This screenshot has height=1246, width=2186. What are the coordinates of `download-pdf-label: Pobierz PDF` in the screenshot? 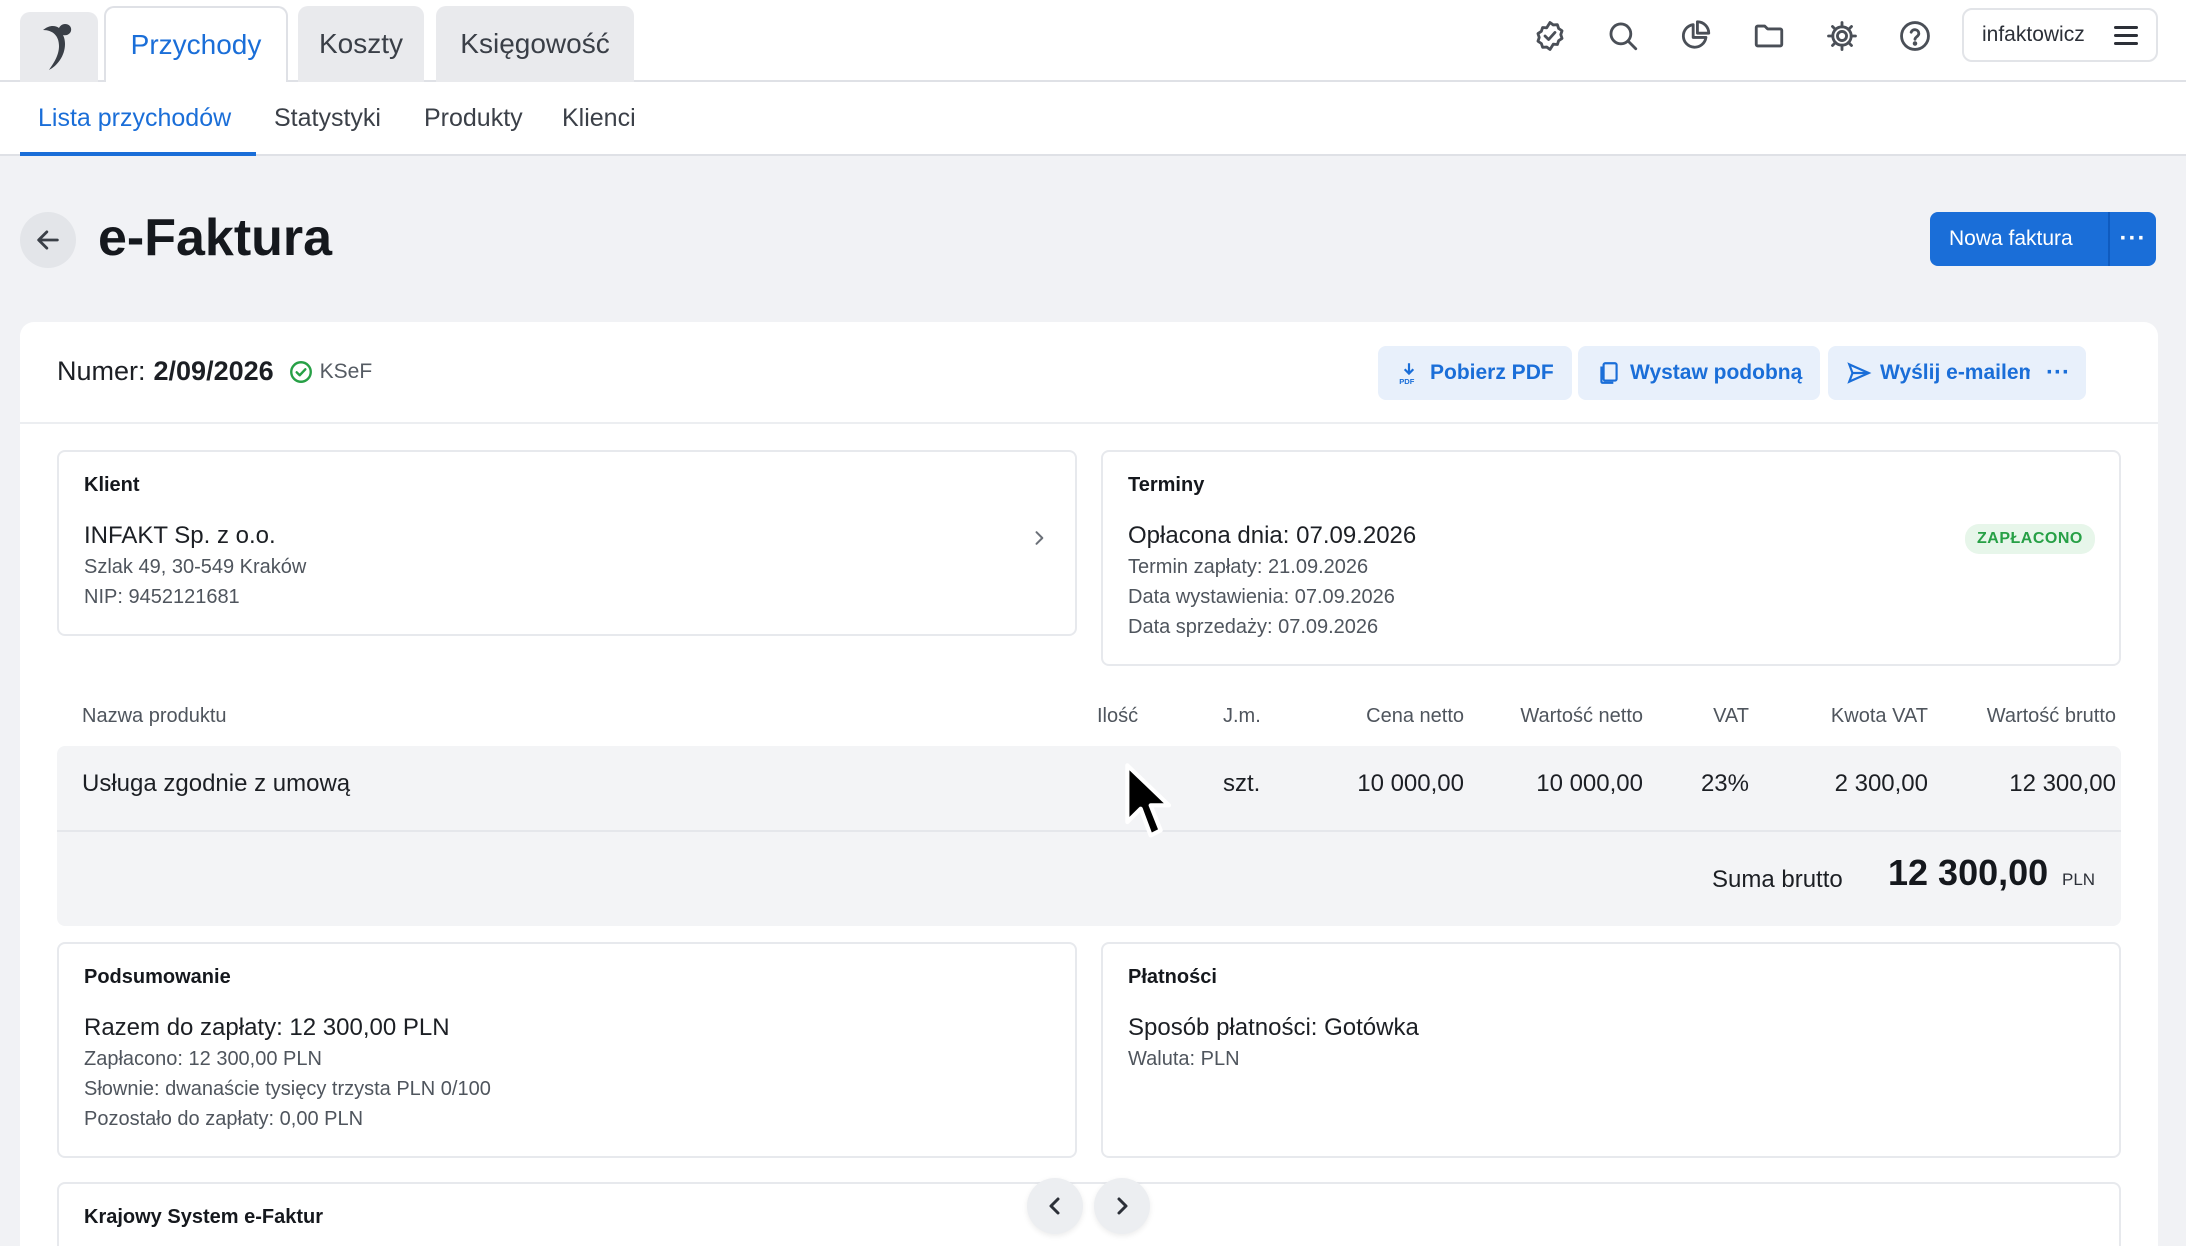 It's located at (1492, 372).